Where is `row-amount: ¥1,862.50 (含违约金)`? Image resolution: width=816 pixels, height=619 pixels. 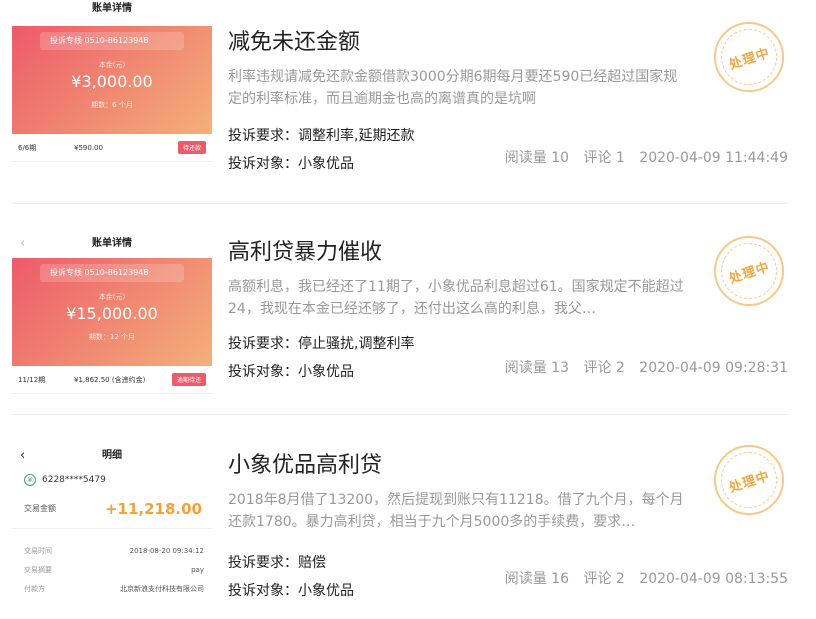 row-amount: ¥1,862.50 (含违约金) is located at coordinates (110, 379).